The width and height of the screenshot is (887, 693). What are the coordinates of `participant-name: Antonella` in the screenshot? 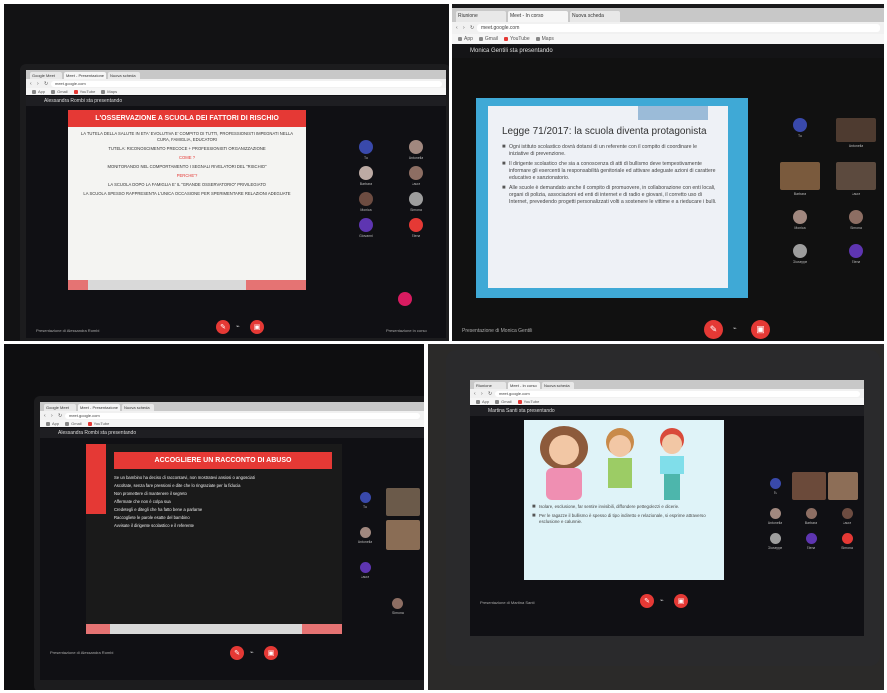 It's located at (365, 542).